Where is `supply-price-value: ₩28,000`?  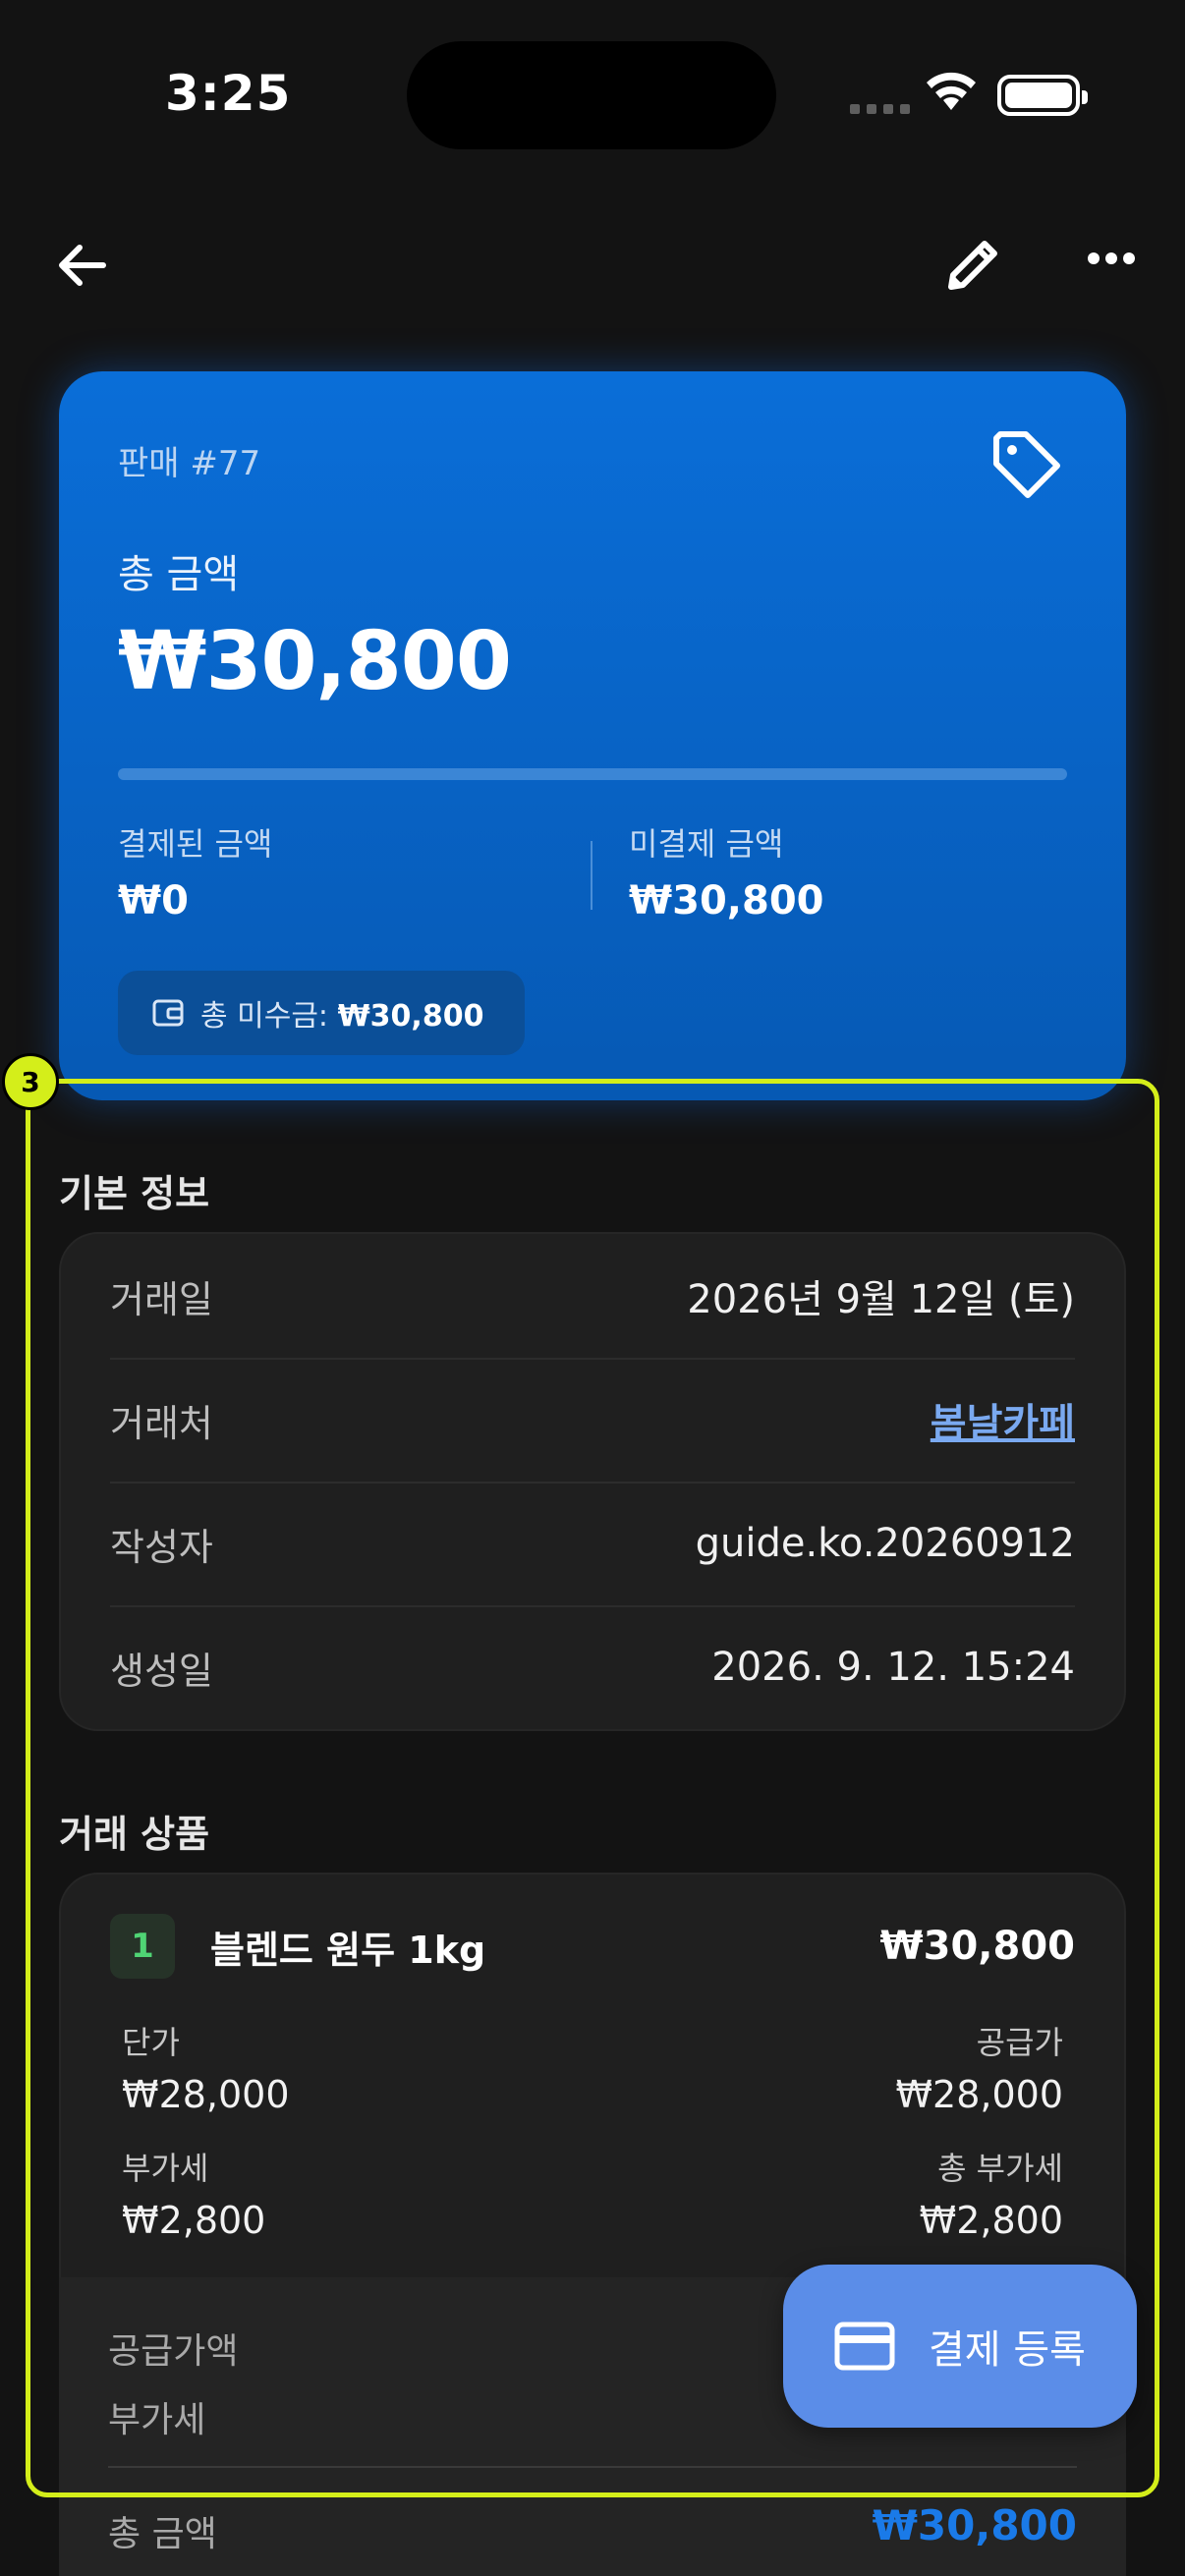
supply-price-value: ₩28,000 is located at coordinates (979, 2094).